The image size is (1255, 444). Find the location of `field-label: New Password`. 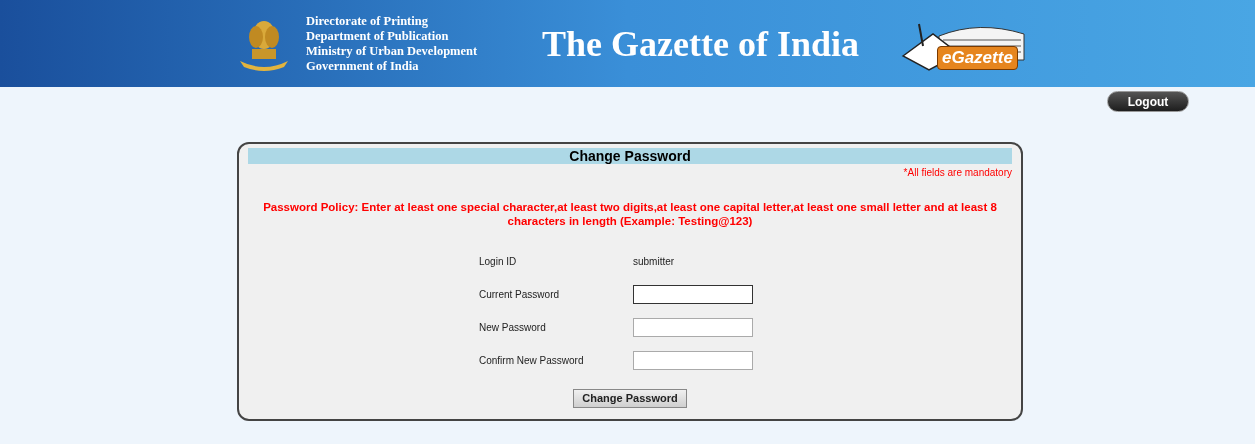

field-label: New Password is located at coordinates (513, 328).